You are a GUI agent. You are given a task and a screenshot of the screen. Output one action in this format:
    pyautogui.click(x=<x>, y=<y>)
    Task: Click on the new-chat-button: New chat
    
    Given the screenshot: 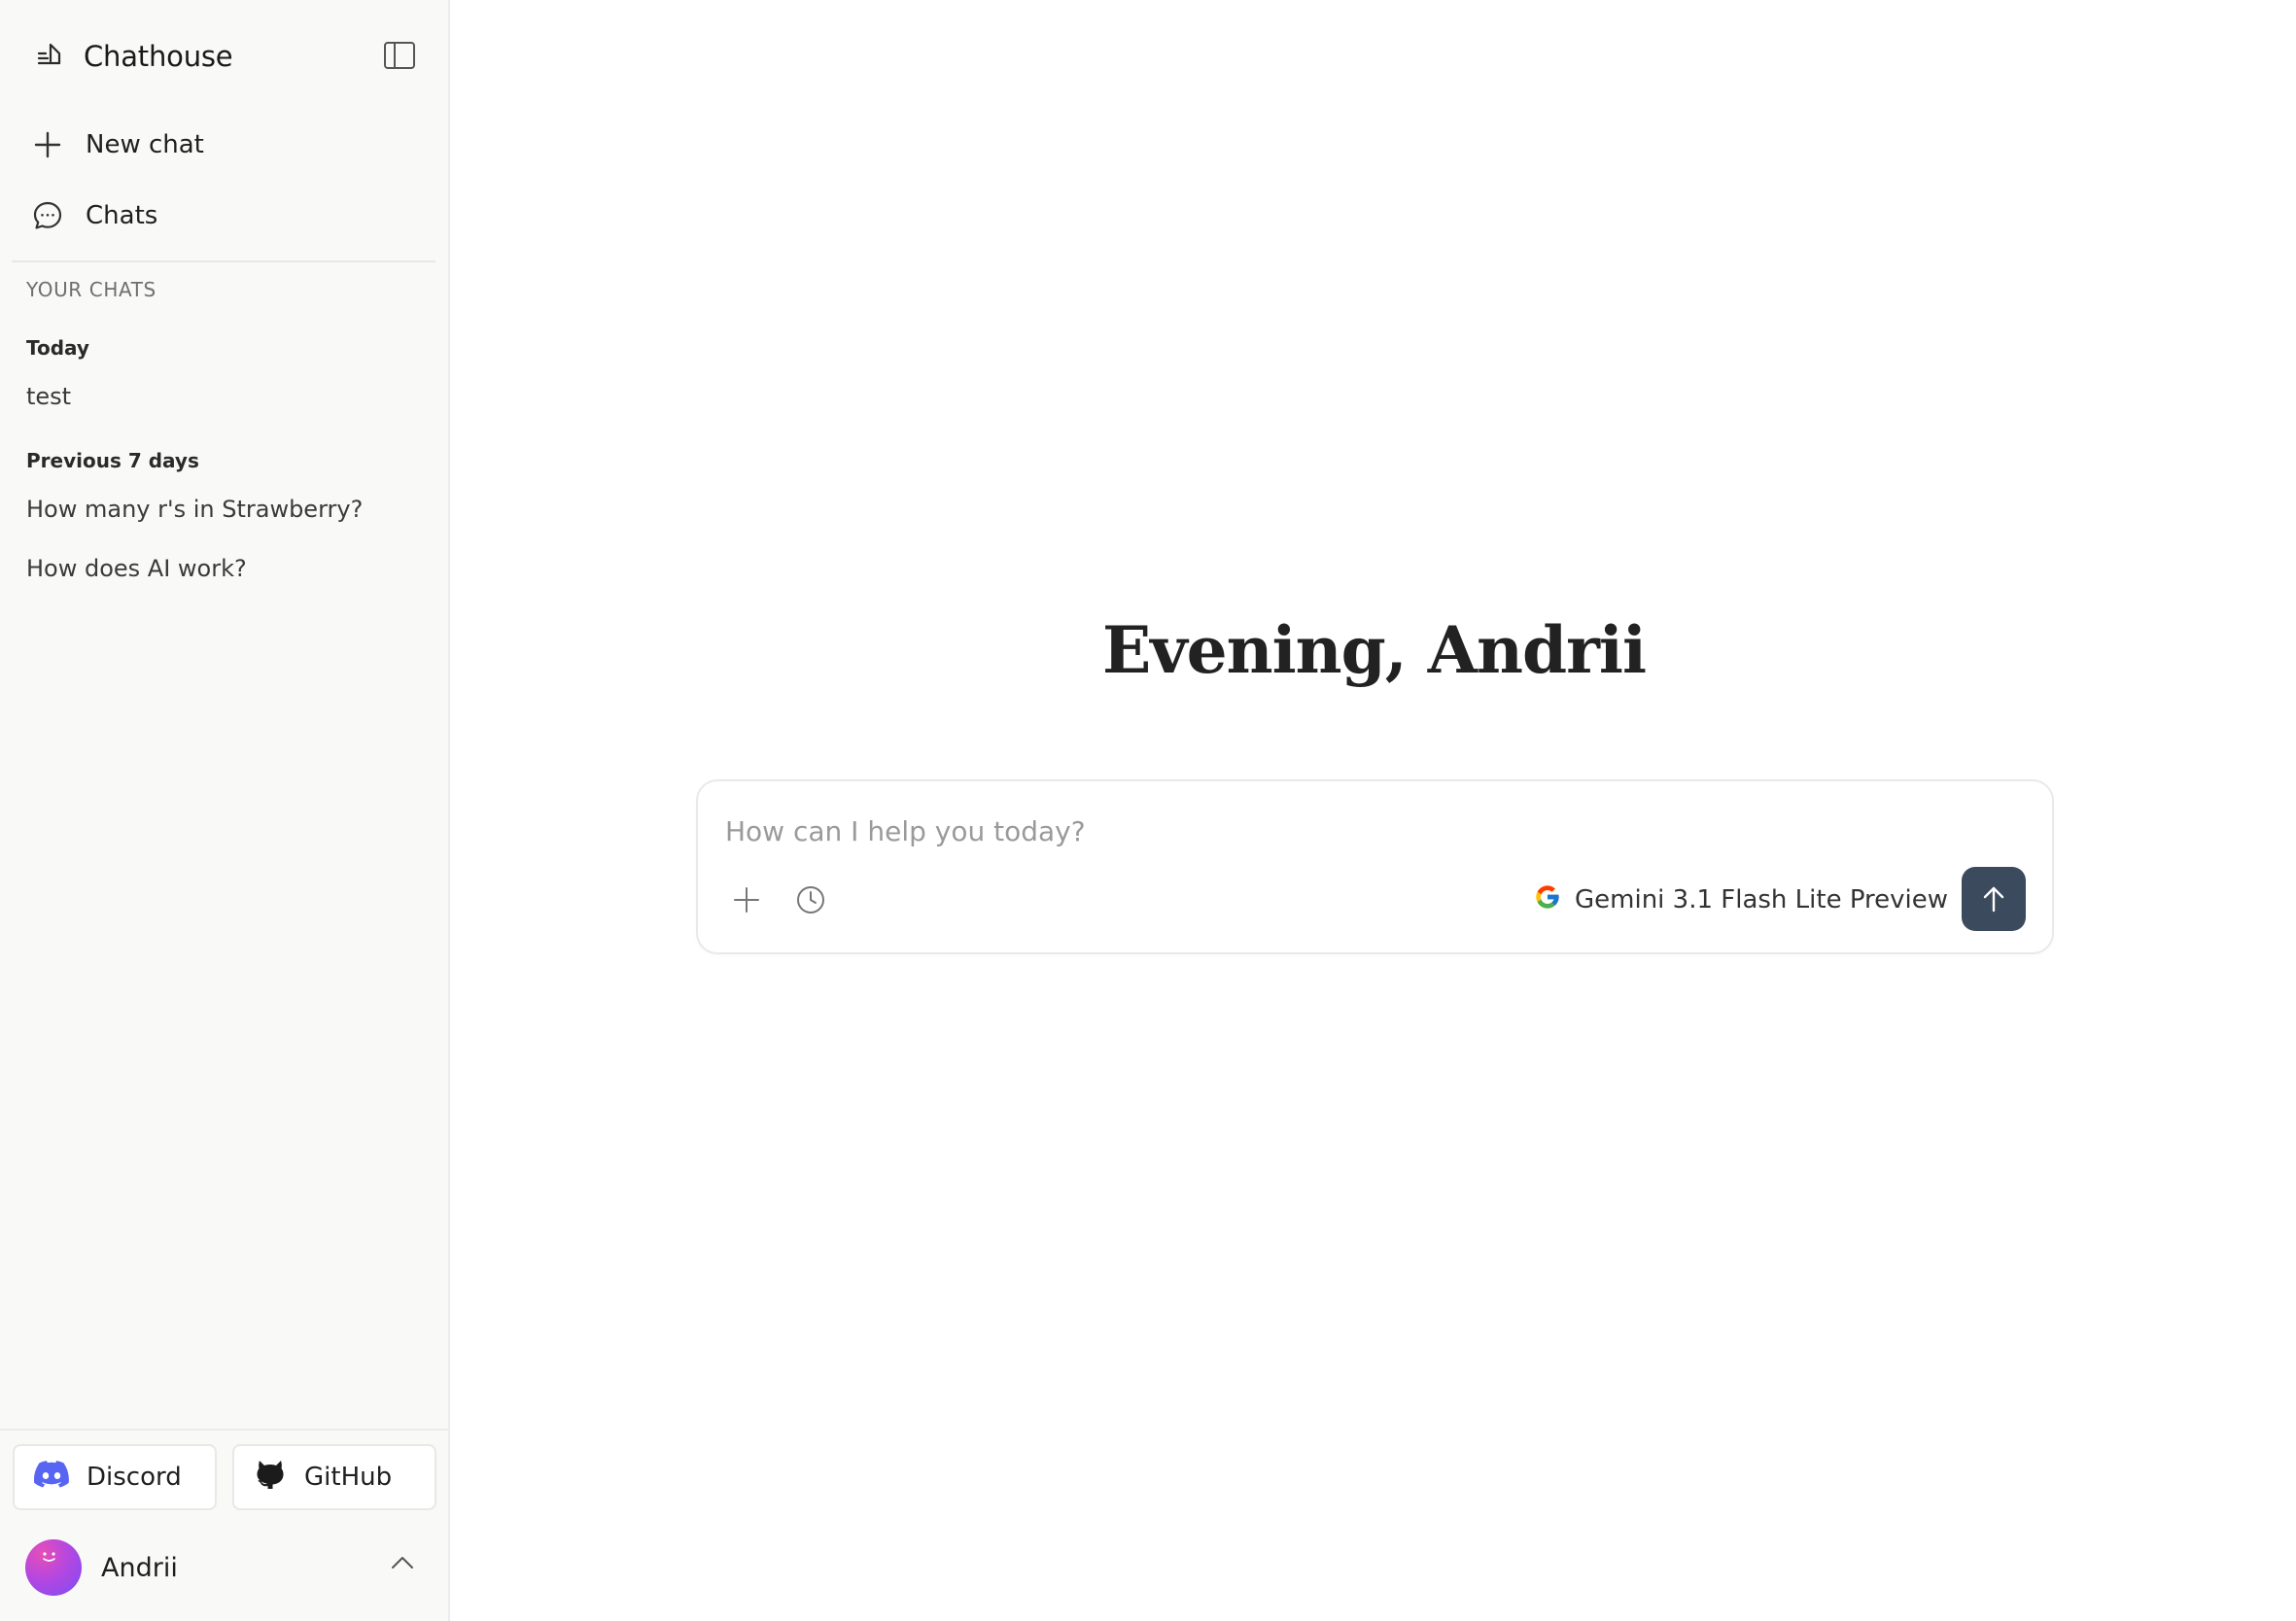 What is the action you would take?
    pyautogui.click(x=117, y=144)
    